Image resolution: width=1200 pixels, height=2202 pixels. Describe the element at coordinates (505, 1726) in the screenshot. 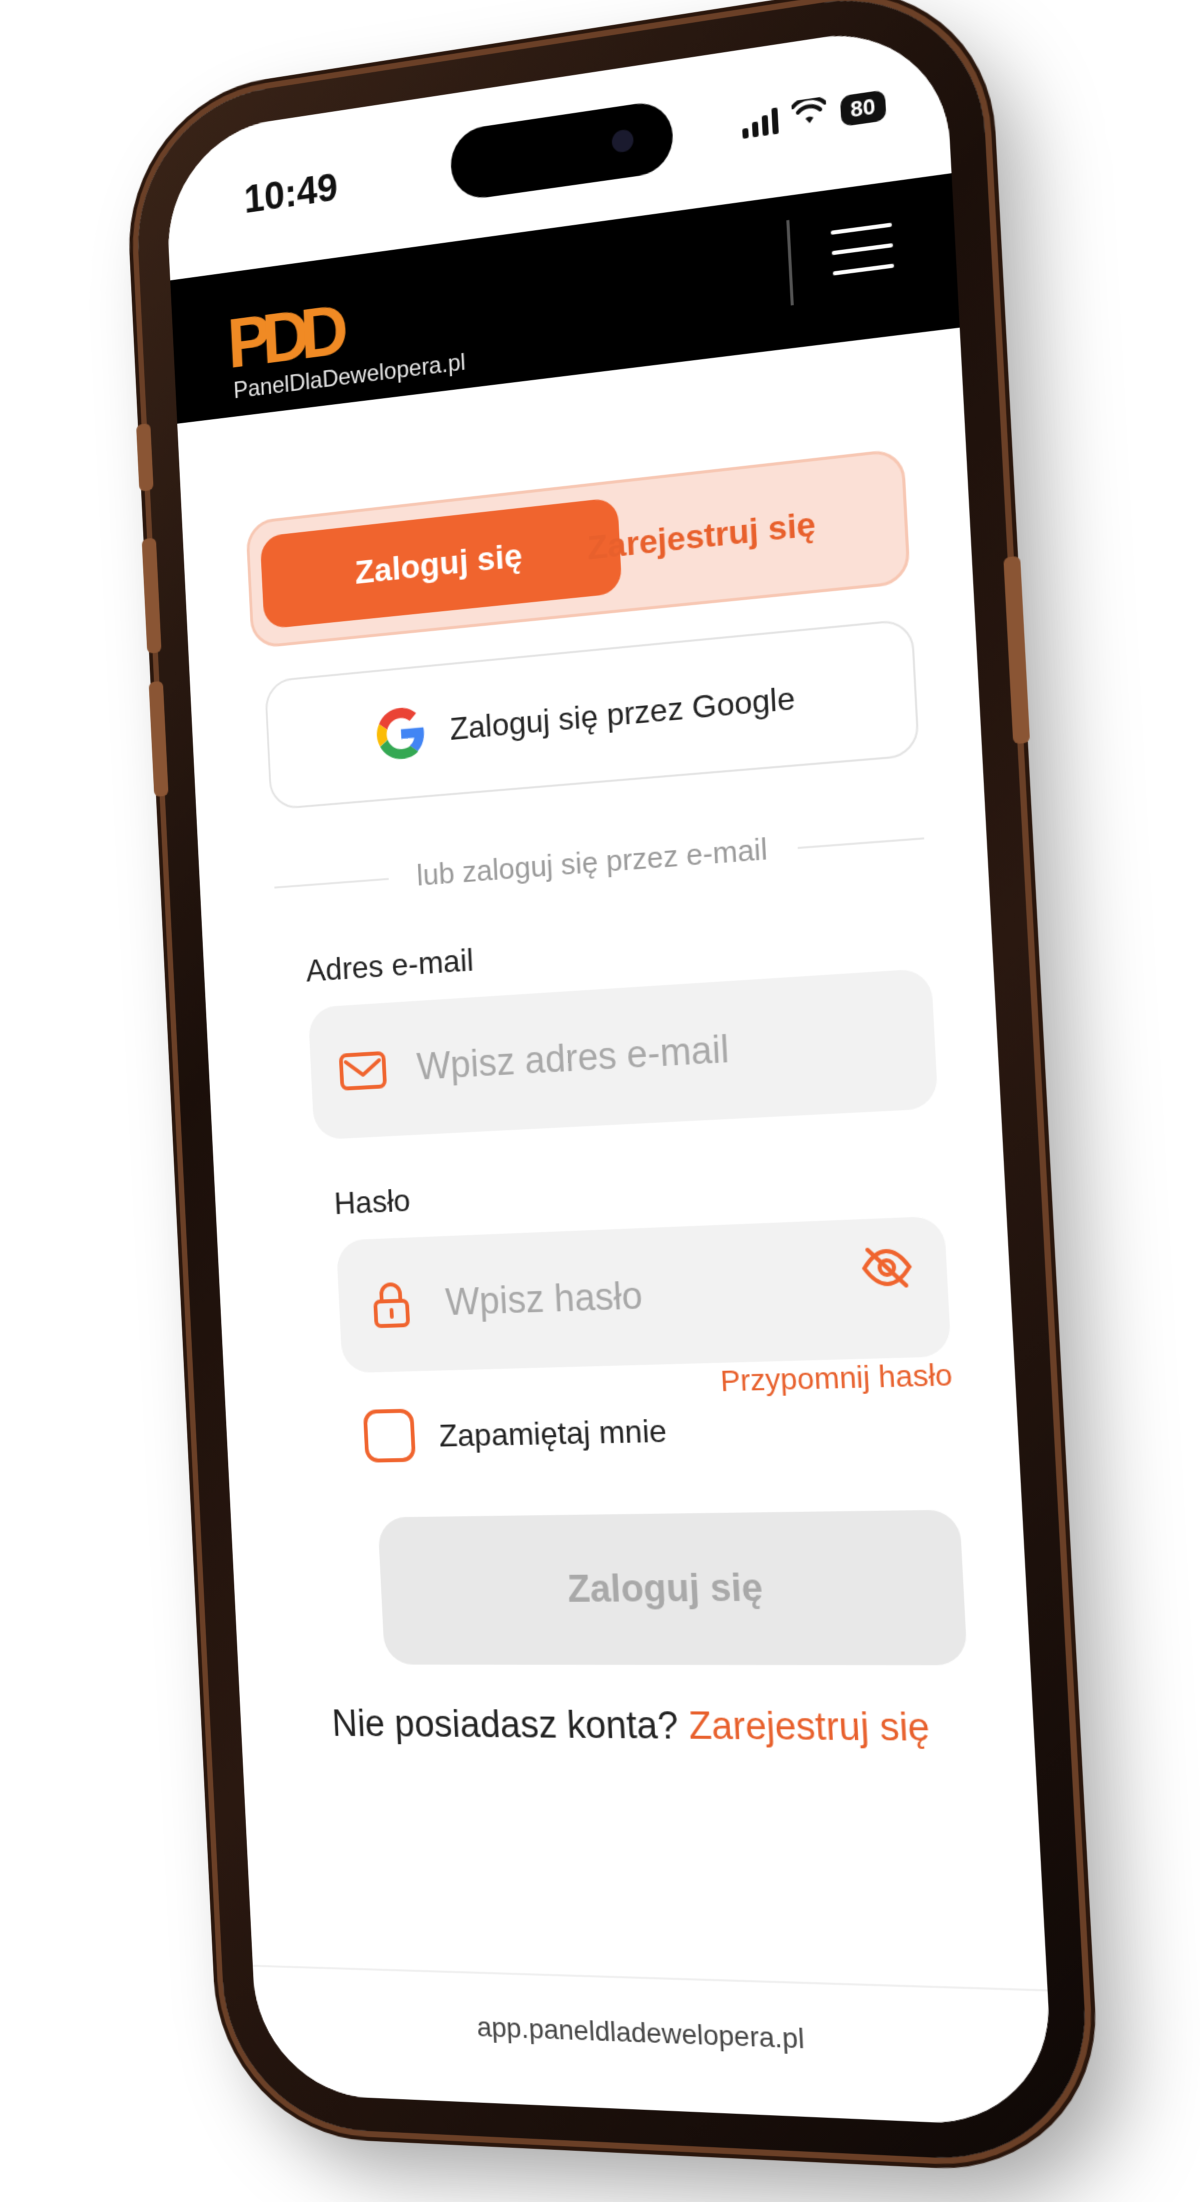

I see `signup-prompt-text: Nie posiadasz konta?` at that location.